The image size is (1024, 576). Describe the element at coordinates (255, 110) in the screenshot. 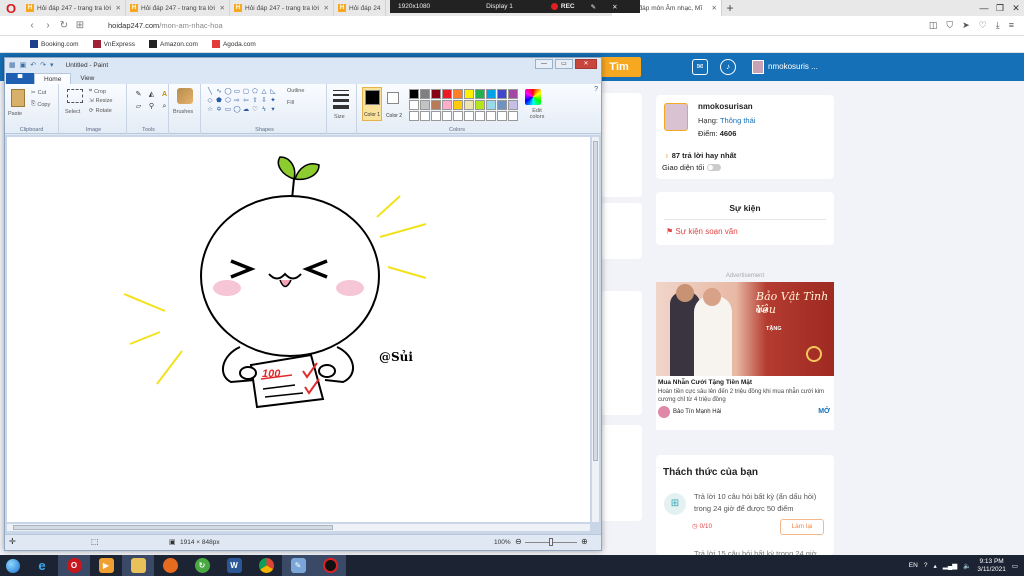

I see `heart-shape-icon: ♡` at that location.